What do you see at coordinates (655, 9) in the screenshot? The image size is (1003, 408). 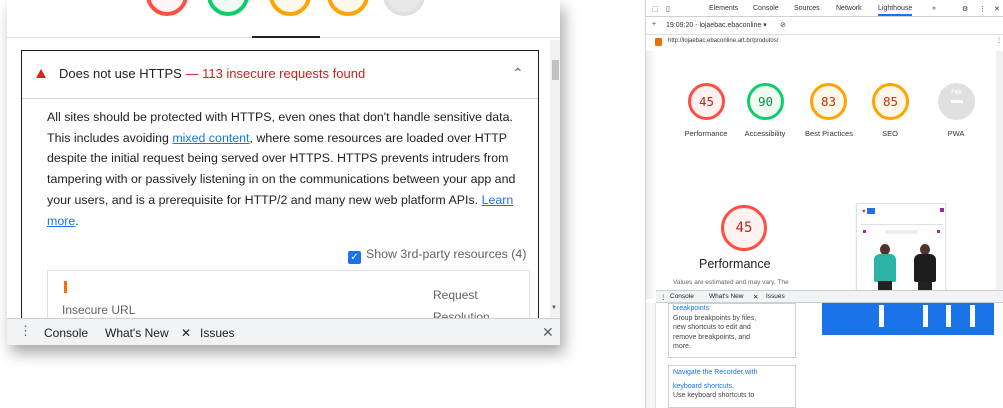 I see `inspect-element-icon: ⬚` at bounding box center [655, 9].